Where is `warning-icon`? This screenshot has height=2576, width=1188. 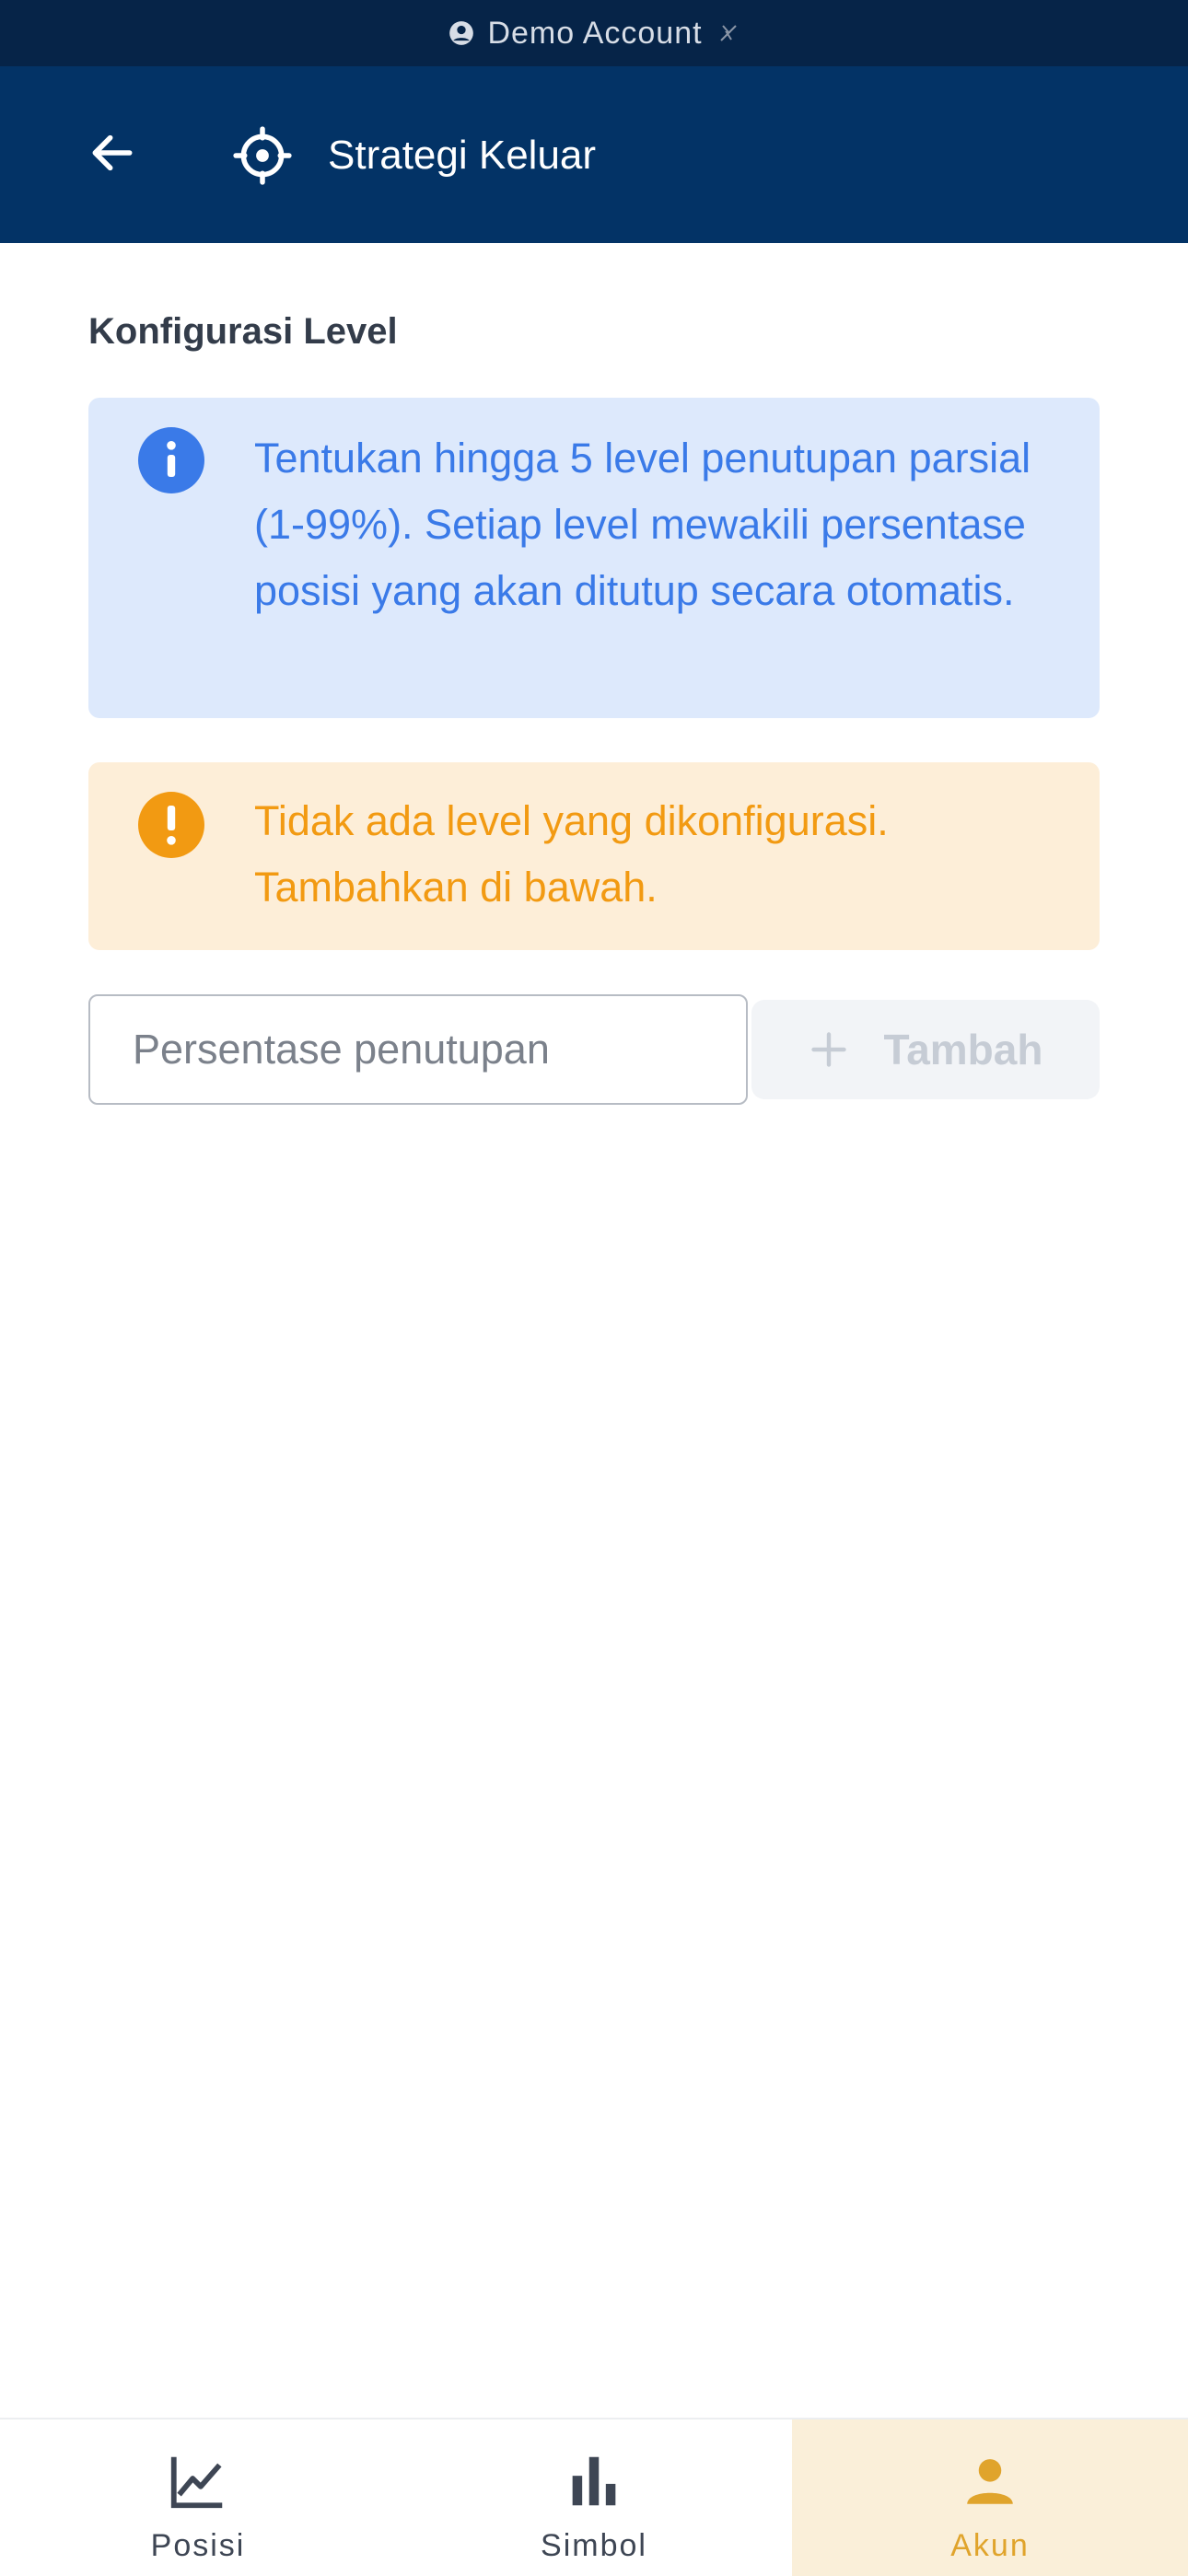 warning-icon is located at coordinates (171, 825).